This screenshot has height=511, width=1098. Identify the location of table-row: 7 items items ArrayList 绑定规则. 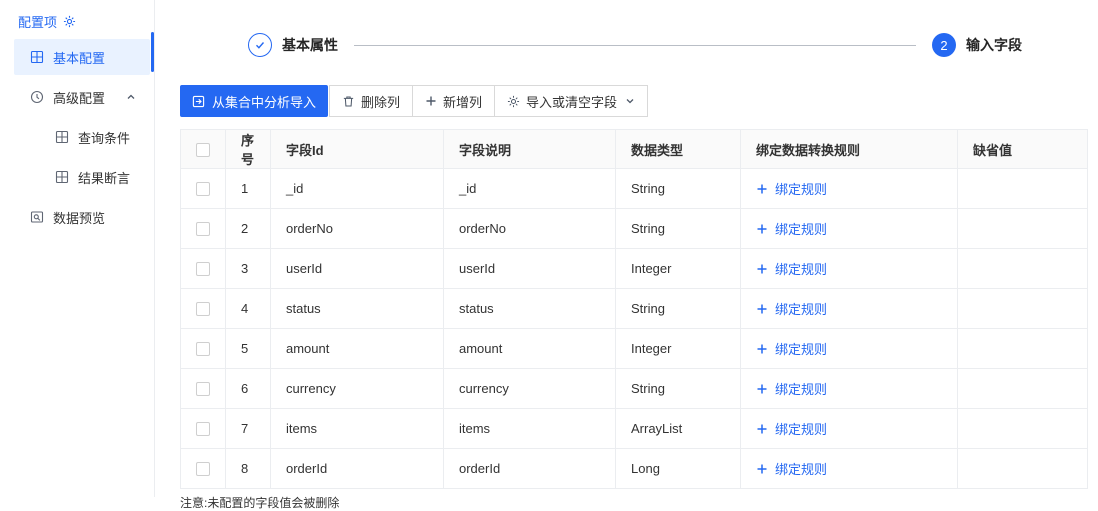
(634, 428).